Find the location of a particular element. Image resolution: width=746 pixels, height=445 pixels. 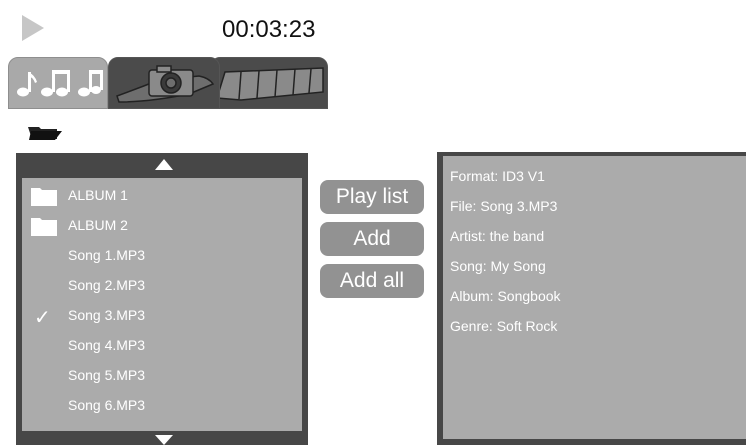

info-genre: Genre: Soft Rock is located at coordinates (504, 326).